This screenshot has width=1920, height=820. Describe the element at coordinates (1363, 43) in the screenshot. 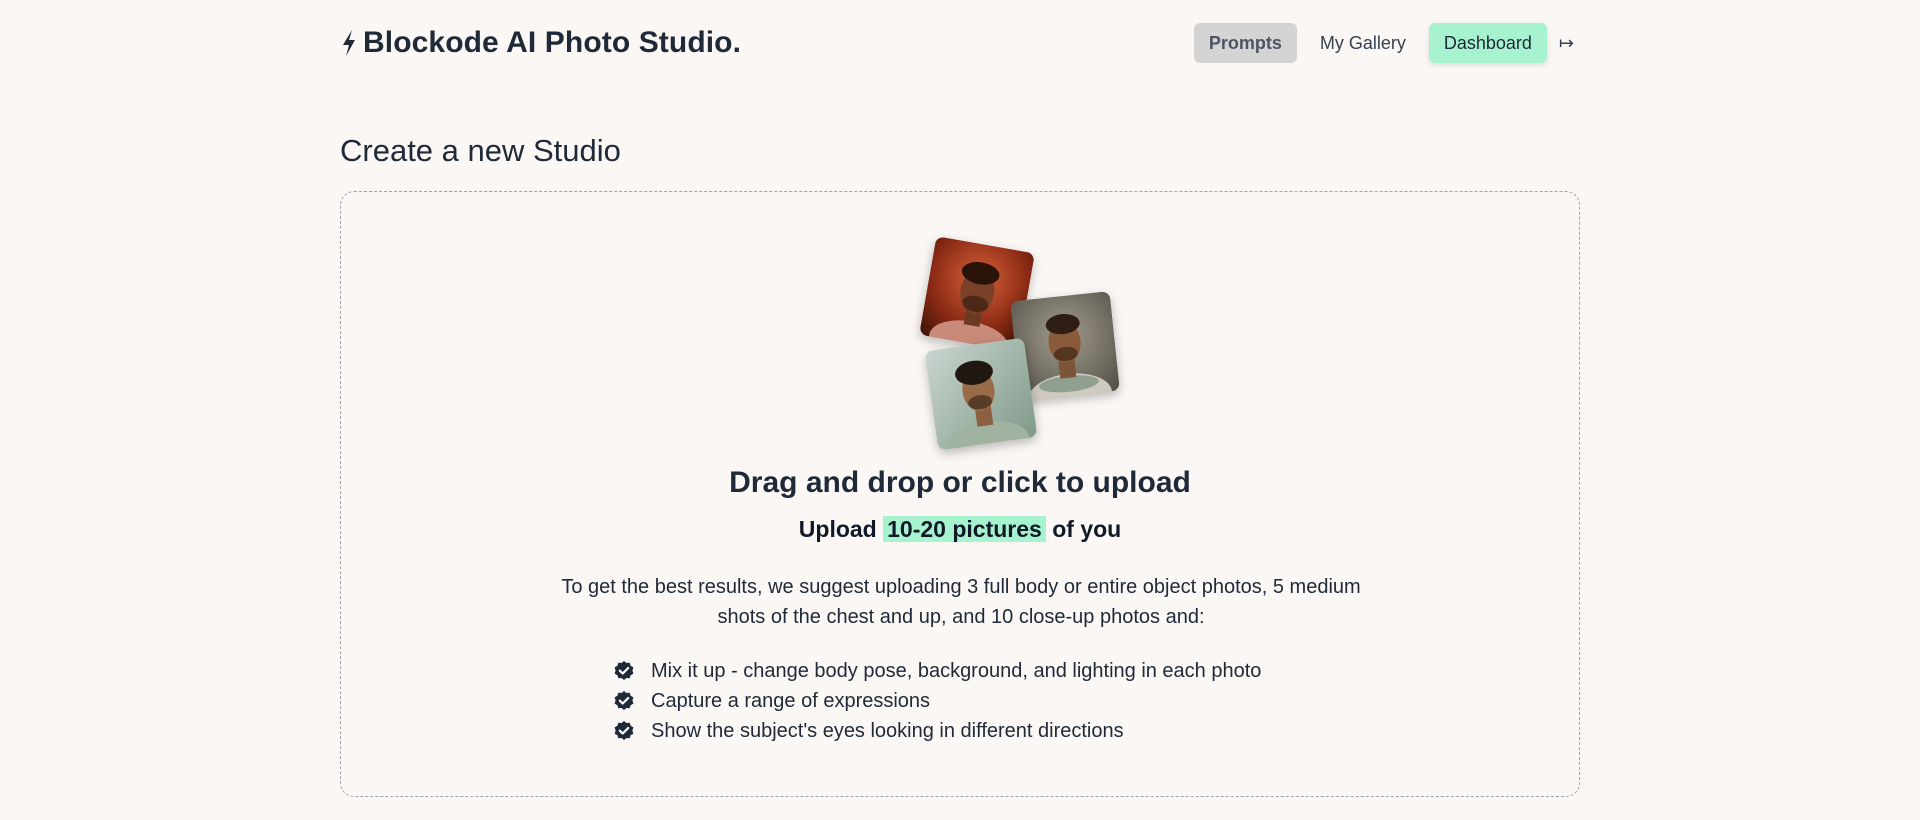

I see `my-gallery-link: My Gallery` at that location.